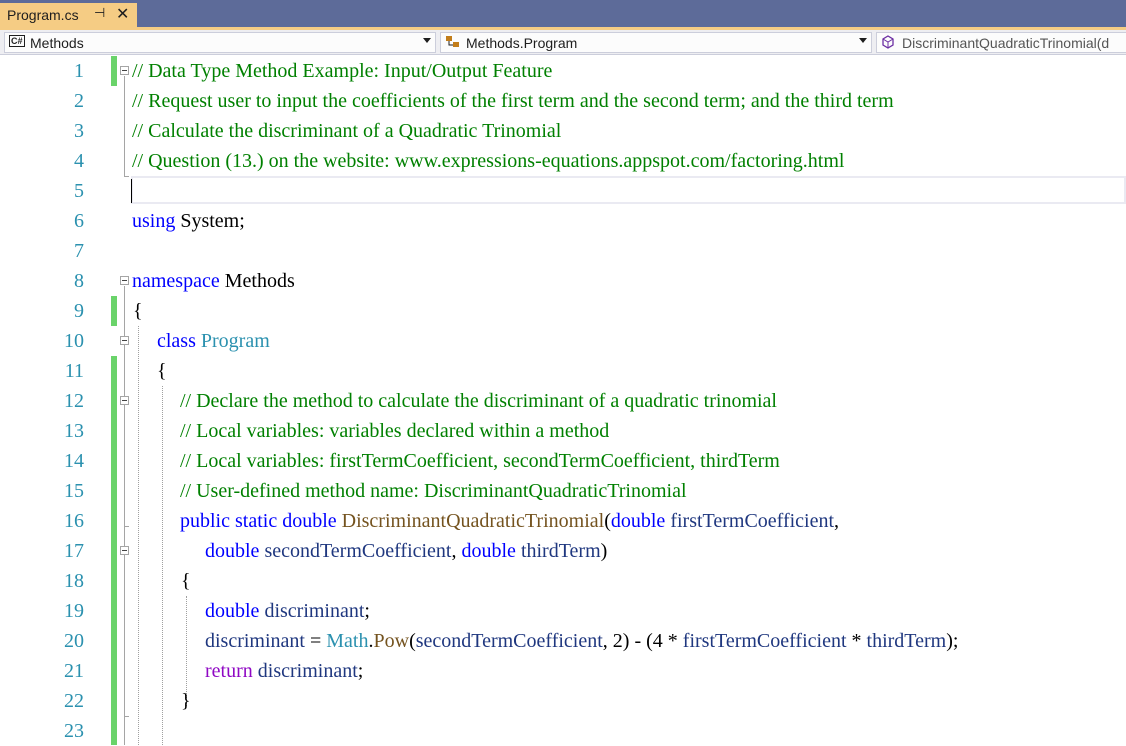  I want to click on tab-title: Program.cs, so click(43, 15).